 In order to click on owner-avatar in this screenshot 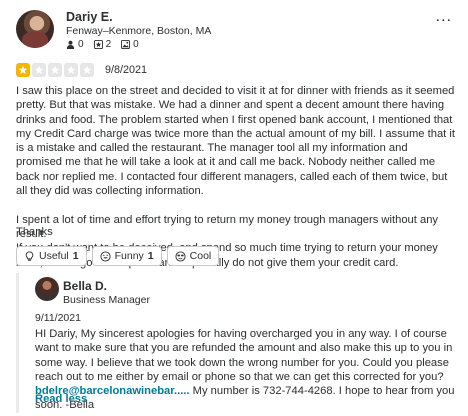, I will do `click(47, 289)`.